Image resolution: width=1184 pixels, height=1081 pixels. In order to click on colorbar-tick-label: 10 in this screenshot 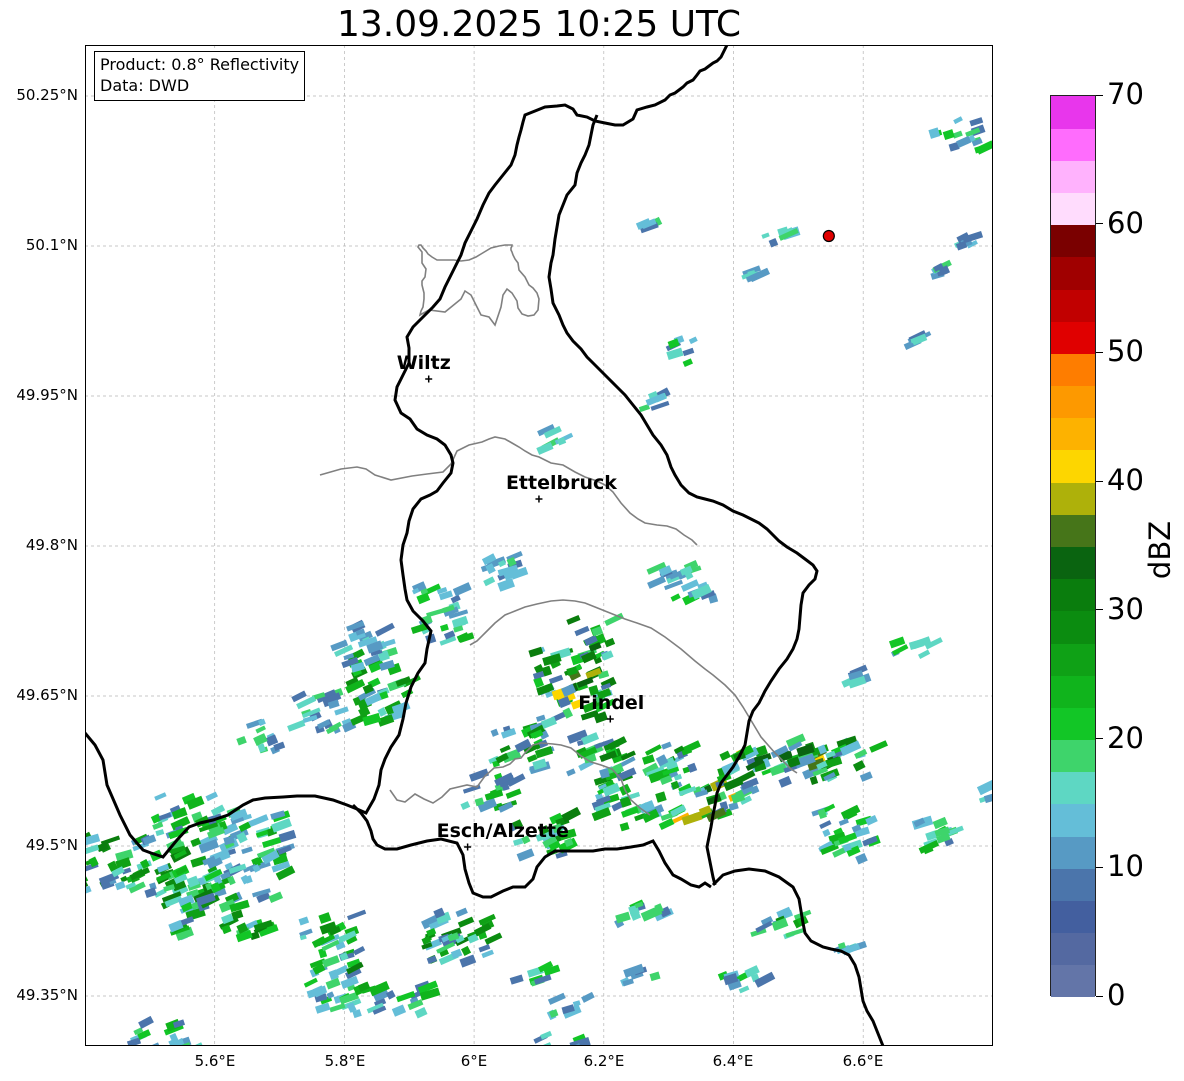, I will do `click(1125, 866)`.